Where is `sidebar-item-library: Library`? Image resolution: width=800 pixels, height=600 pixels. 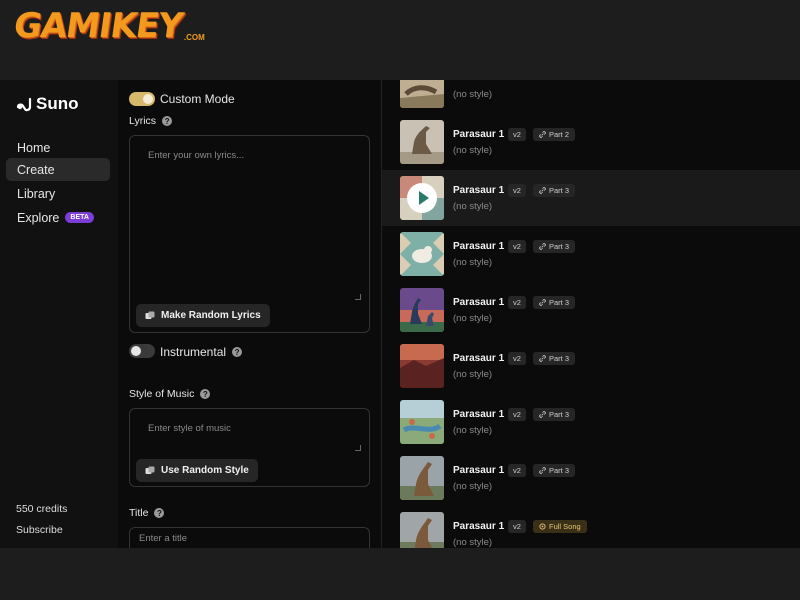 sidebar-item-library: Library is located at coordinates (58, 193).